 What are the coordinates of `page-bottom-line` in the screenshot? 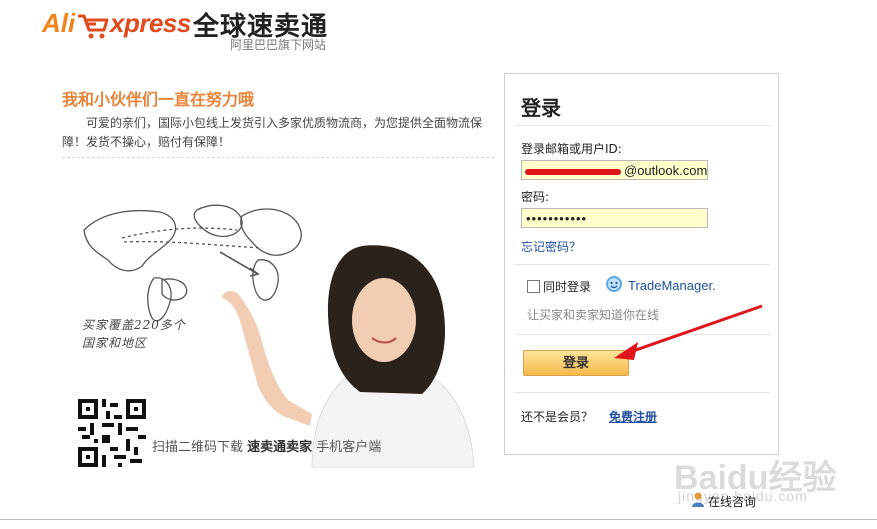 It's located at (438, 519).